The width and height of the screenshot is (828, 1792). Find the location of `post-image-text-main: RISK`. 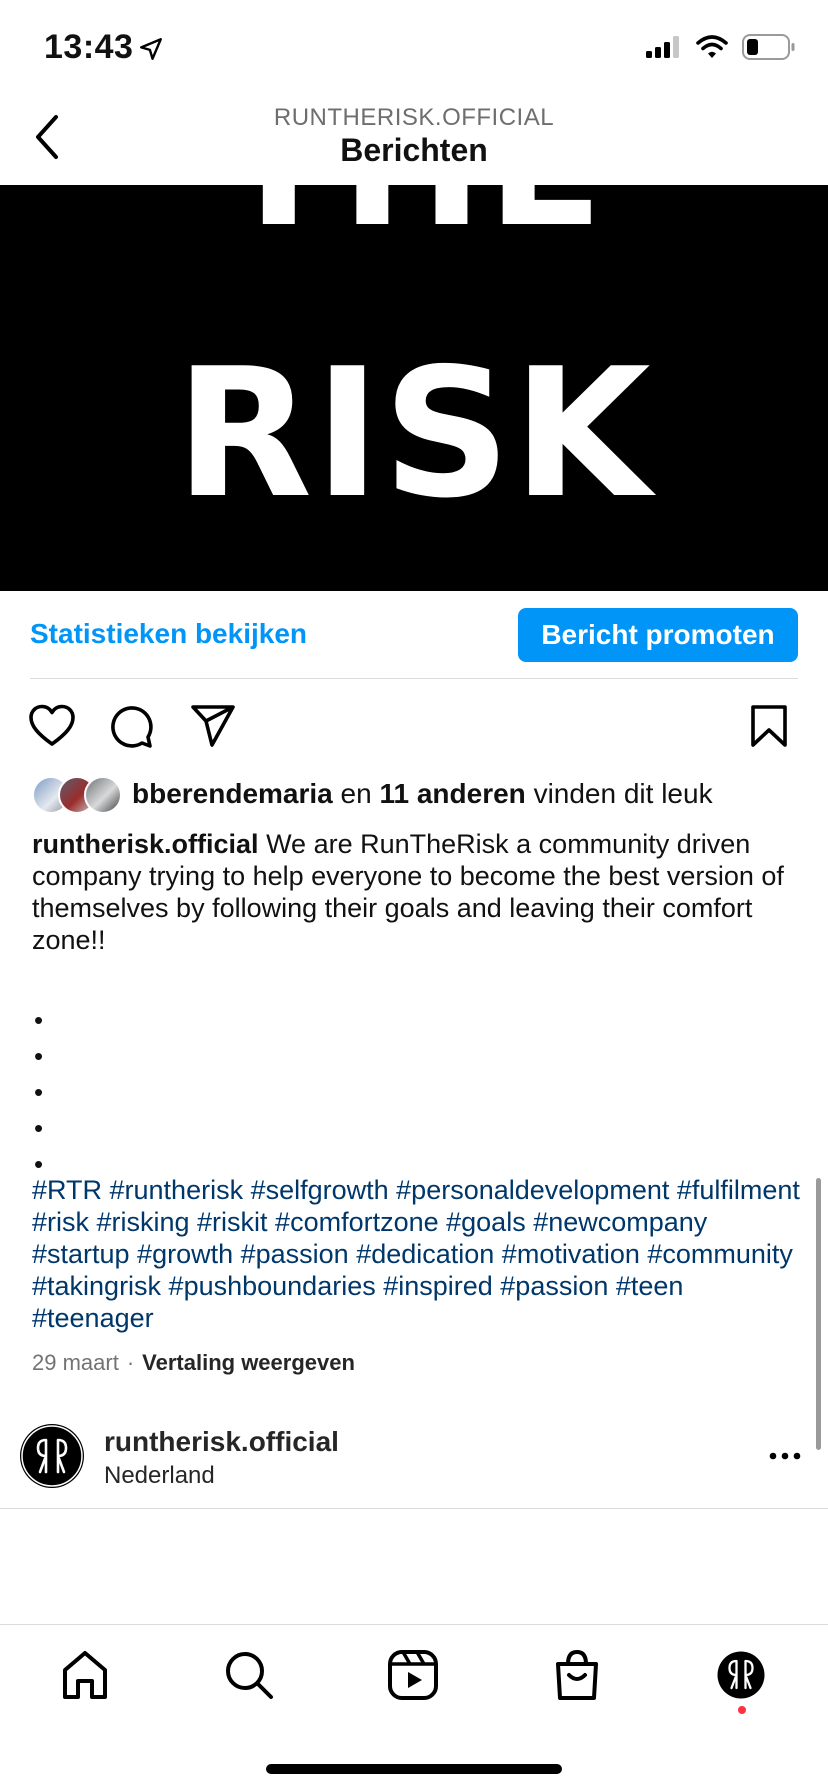

post-image-text-main: RISK is located at coordinates (414, 433).